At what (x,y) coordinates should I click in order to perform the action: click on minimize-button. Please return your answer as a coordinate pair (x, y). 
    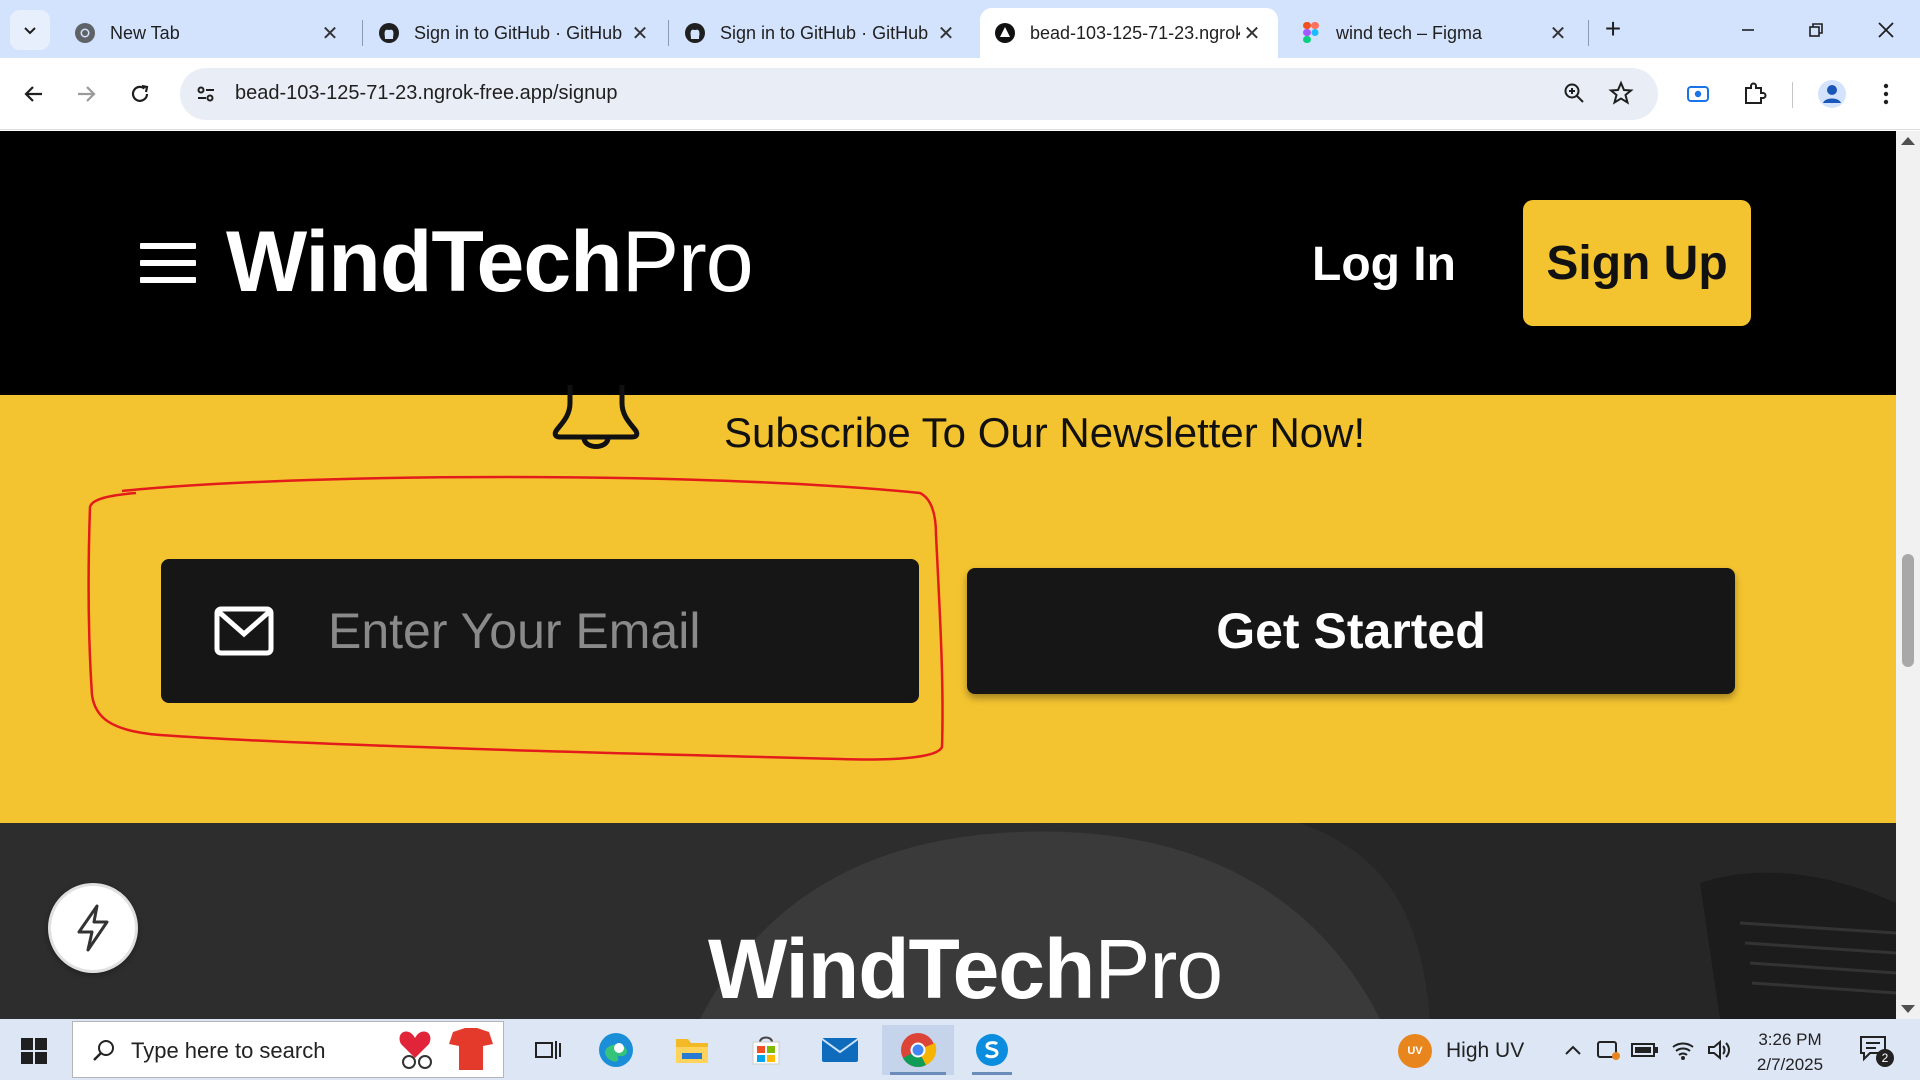
    Looking at the image, I should click on (1748, 30).